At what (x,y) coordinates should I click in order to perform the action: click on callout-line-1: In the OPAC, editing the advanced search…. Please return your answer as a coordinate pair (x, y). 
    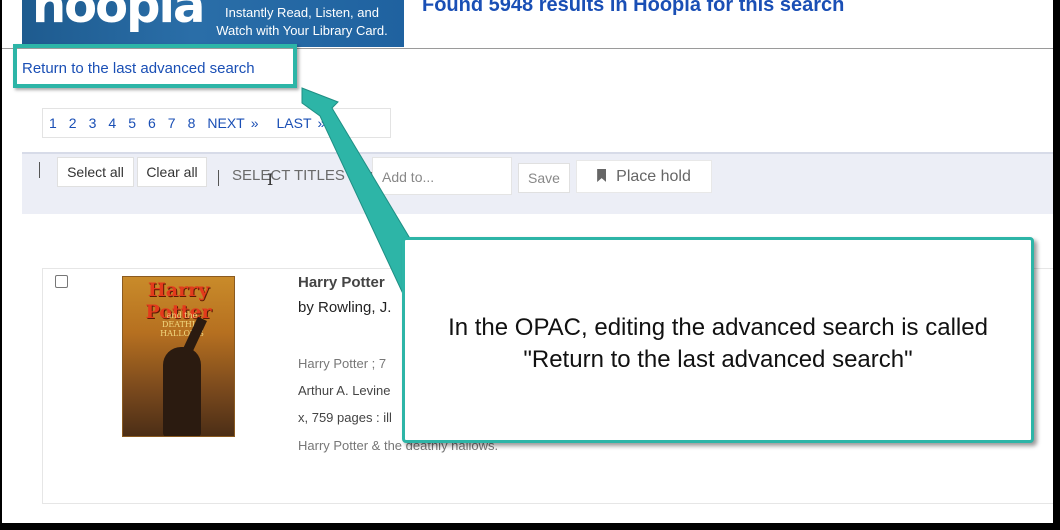
    Looking at the image, I should click on (718, 327).